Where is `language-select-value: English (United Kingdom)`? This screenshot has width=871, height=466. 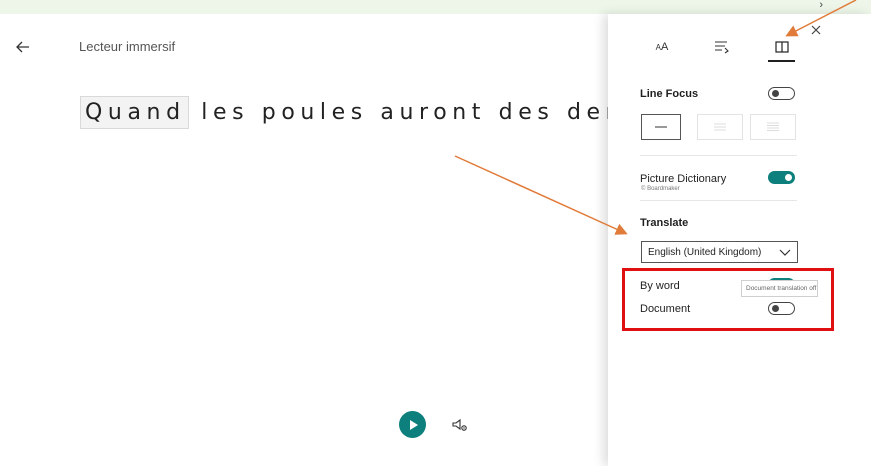
language-select-value: English (United Kingdom) is located at coordinates (705, 252).